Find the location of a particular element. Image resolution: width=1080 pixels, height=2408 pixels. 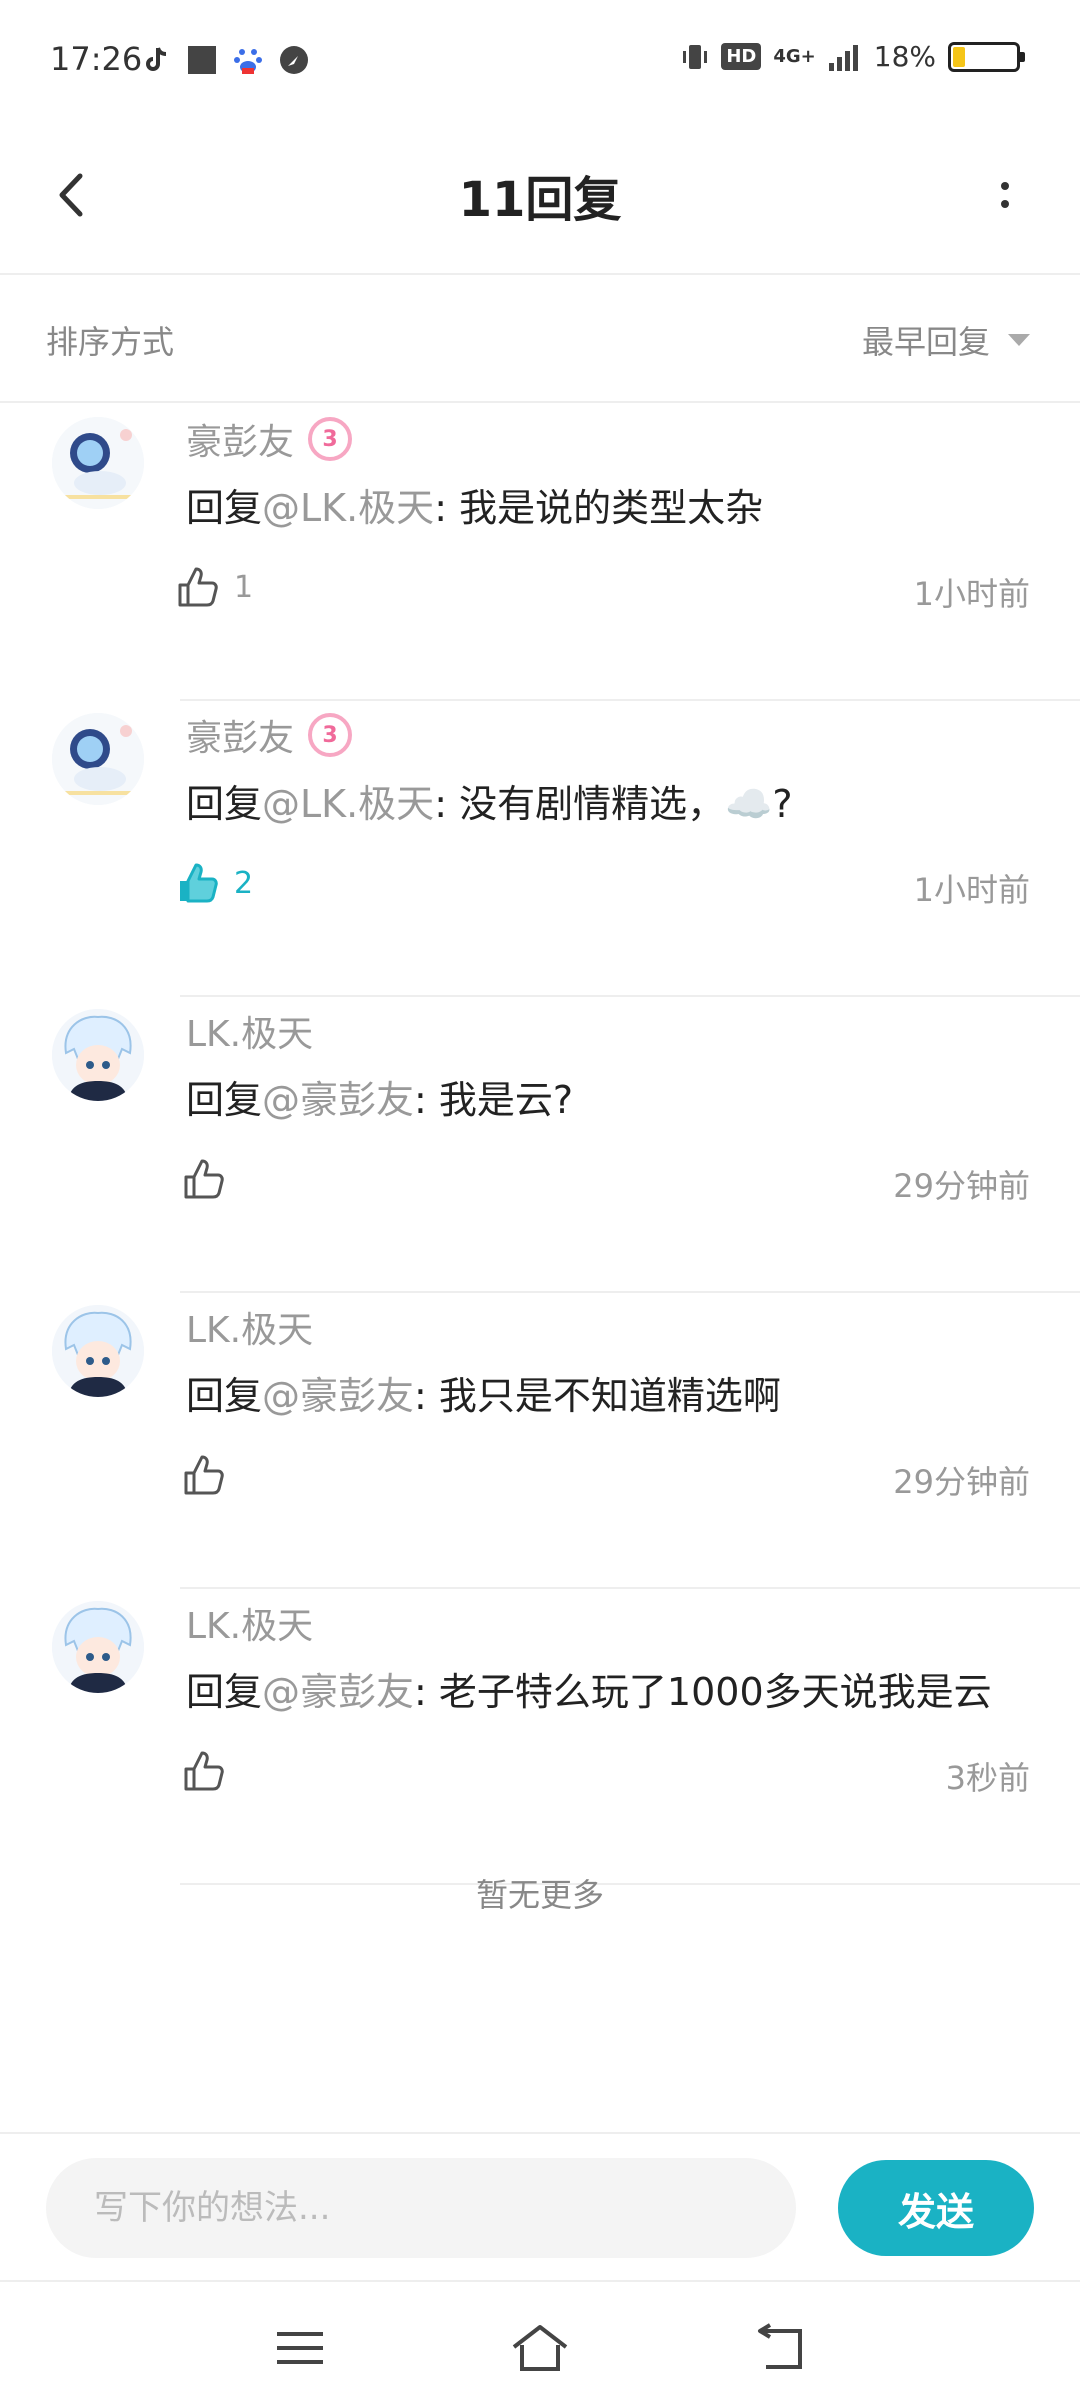

comment-content: 回复@豪彭友: 我只是不知道精选啊 is located at coordinates (483, 1392).